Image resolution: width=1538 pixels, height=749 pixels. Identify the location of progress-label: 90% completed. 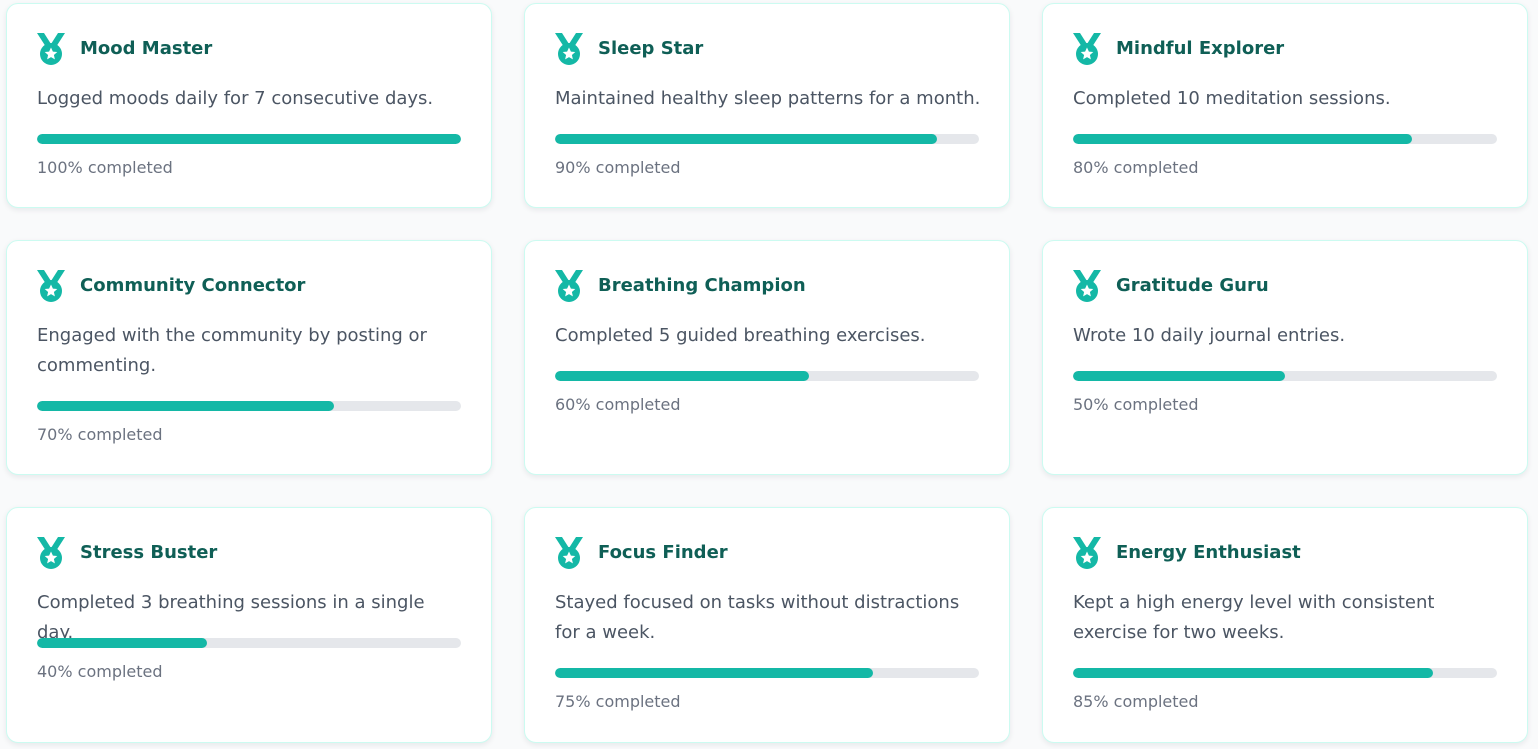
(618, 168).